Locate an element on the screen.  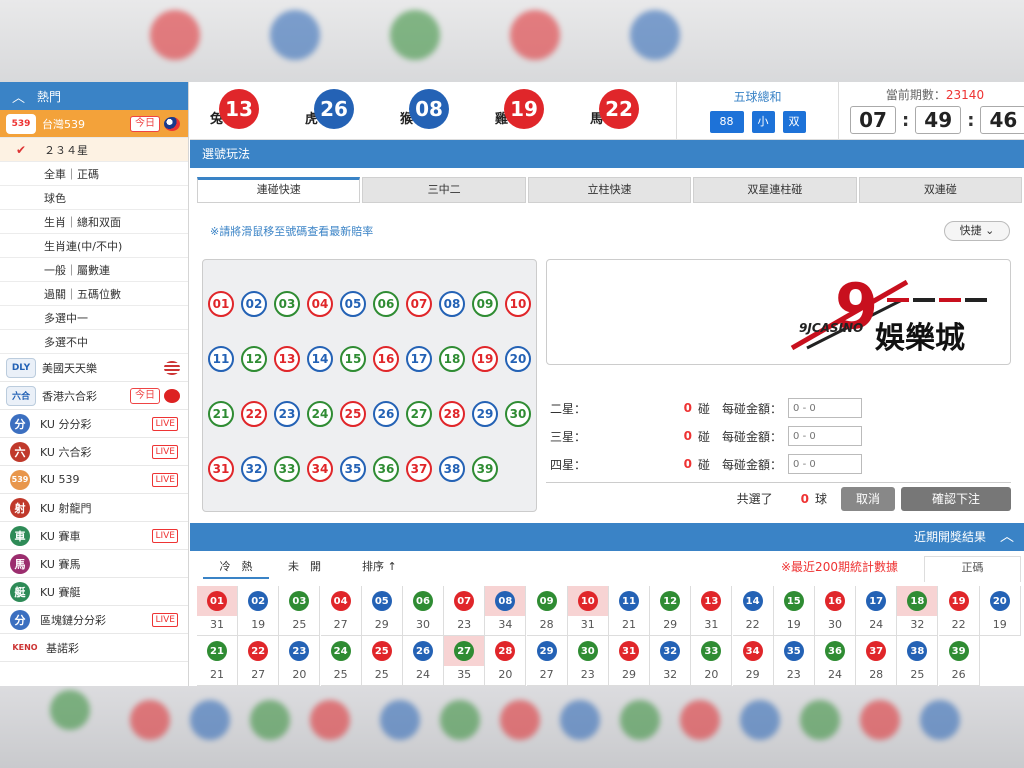
number-ball: 24 is located at coordinates (320, 414).